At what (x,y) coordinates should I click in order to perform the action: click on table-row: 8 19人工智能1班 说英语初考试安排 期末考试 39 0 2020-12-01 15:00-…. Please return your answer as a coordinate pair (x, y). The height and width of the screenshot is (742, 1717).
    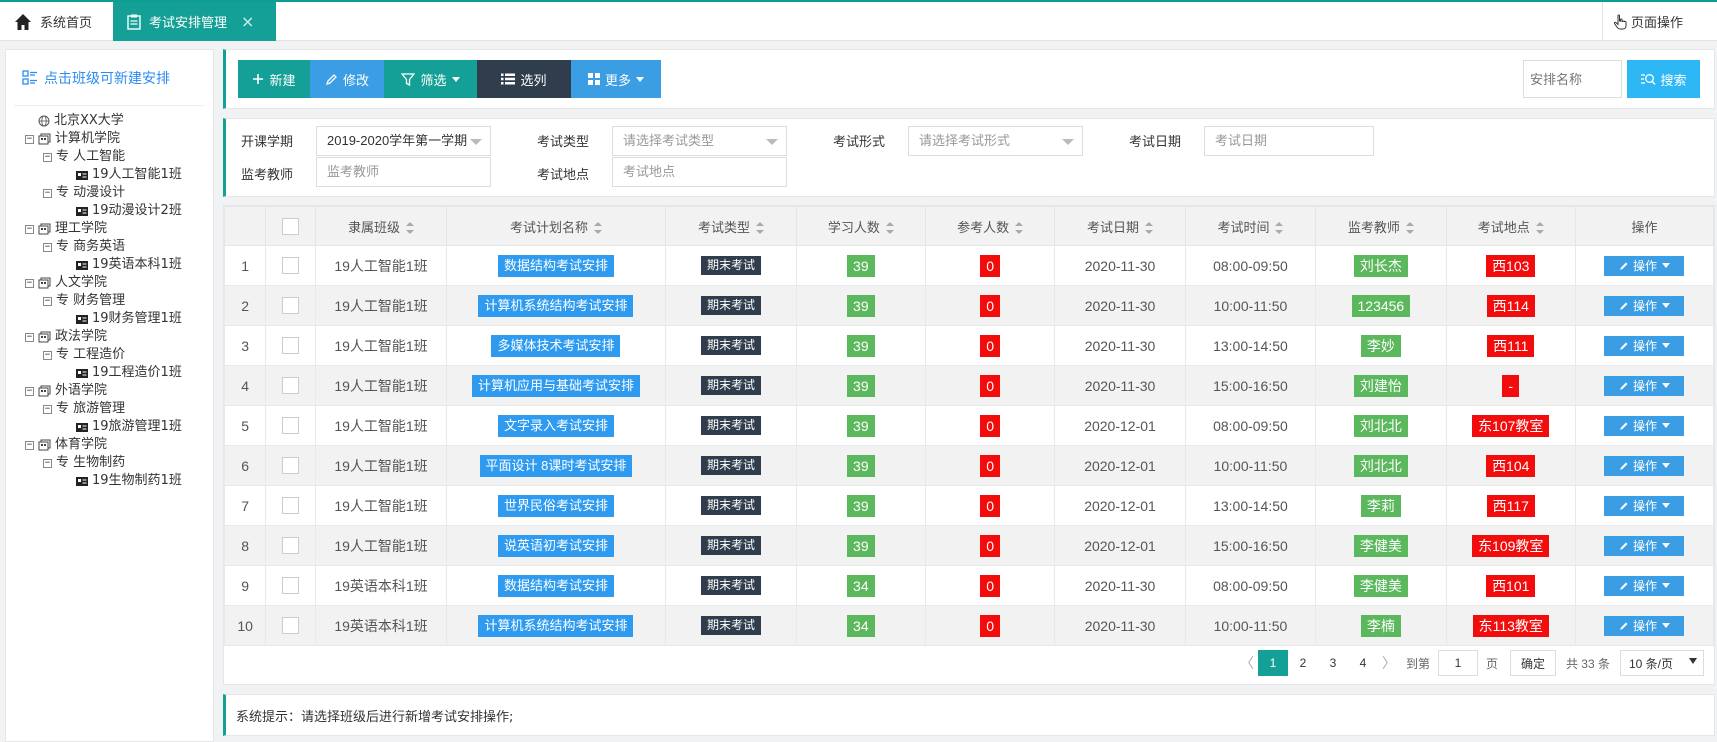
    Looking at the image, I should click on (969, 545).